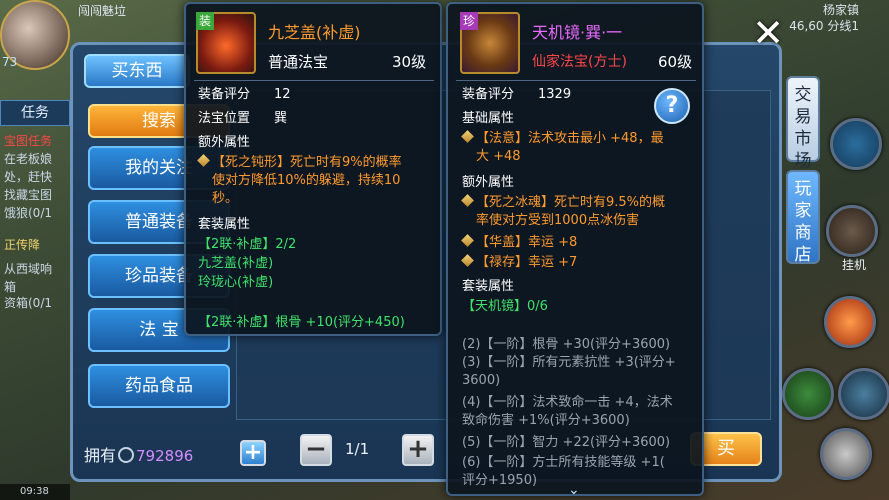  I want to click on player-level: 73, so click(10, 62).